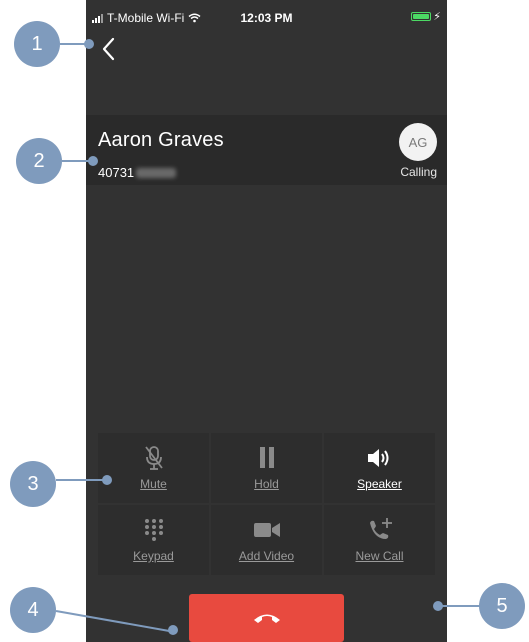  Describe the element at coordinates (380, 528) in the screenshot. I see `phone-plus-icon` at that location.